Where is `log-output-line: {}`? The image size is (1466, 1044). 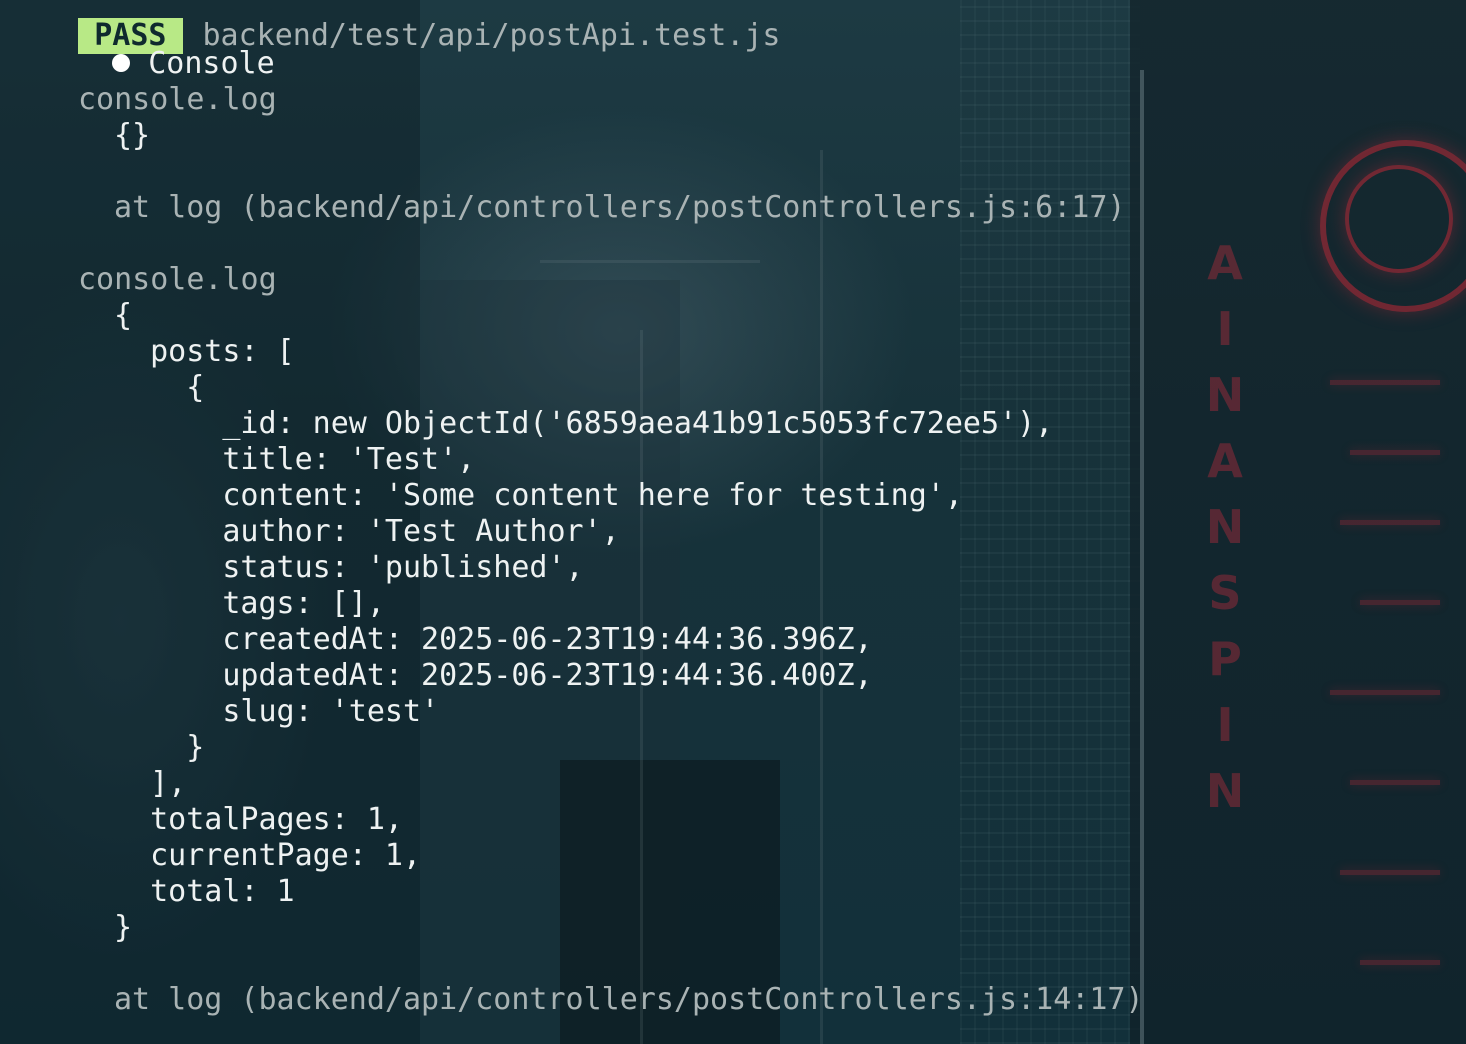
log-output-line: {} is located at coordinates (132, 135).